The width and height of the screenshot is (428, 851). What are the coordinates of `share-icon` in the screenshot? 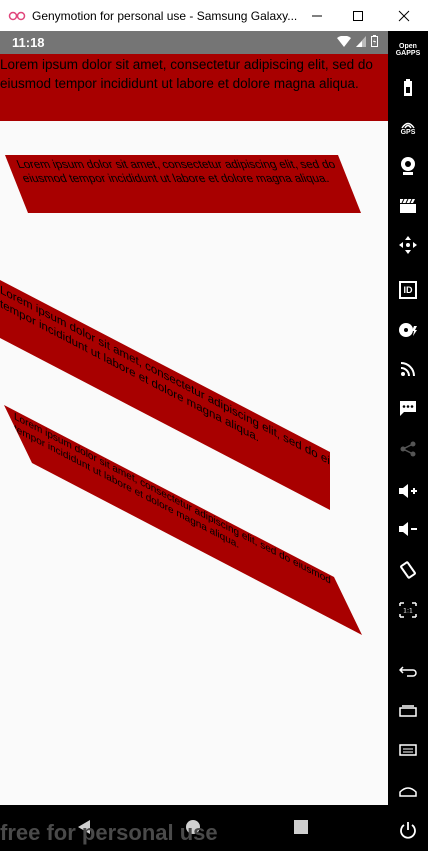 It's located at (408, 449).